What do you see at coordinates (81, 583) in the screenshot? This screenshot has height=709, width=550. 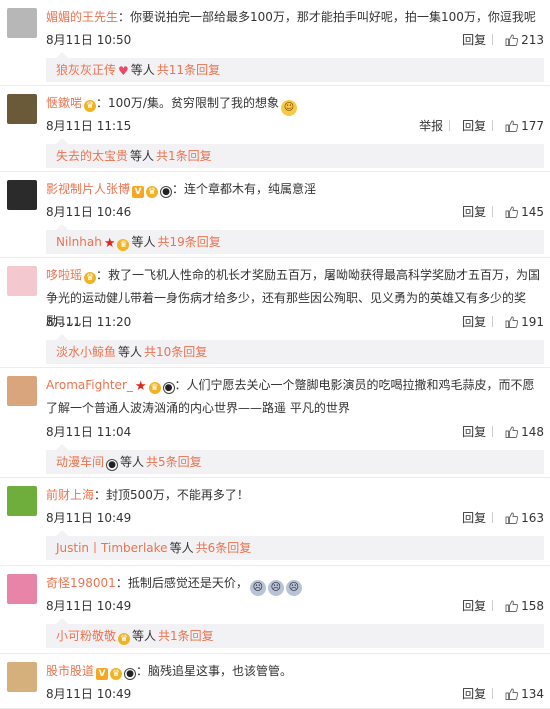 I see `comment-username: 奇怪198001` at bounding box center [81, 583].